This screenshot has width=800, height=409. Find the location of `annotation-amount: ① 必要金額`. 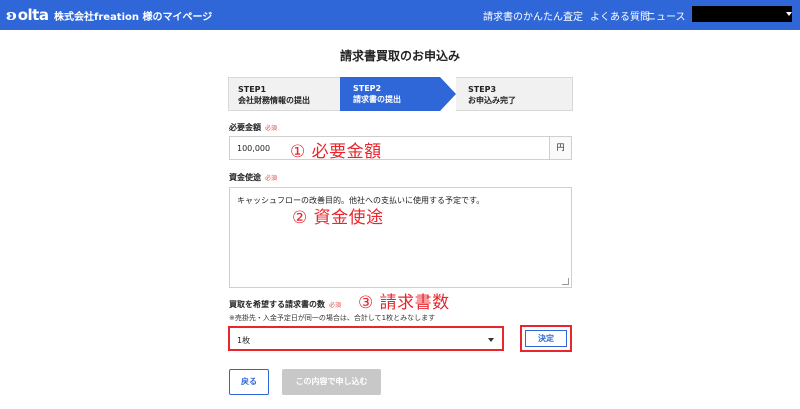

annotation-amount: ① 必要金額 is located at coordinates (336, 152).